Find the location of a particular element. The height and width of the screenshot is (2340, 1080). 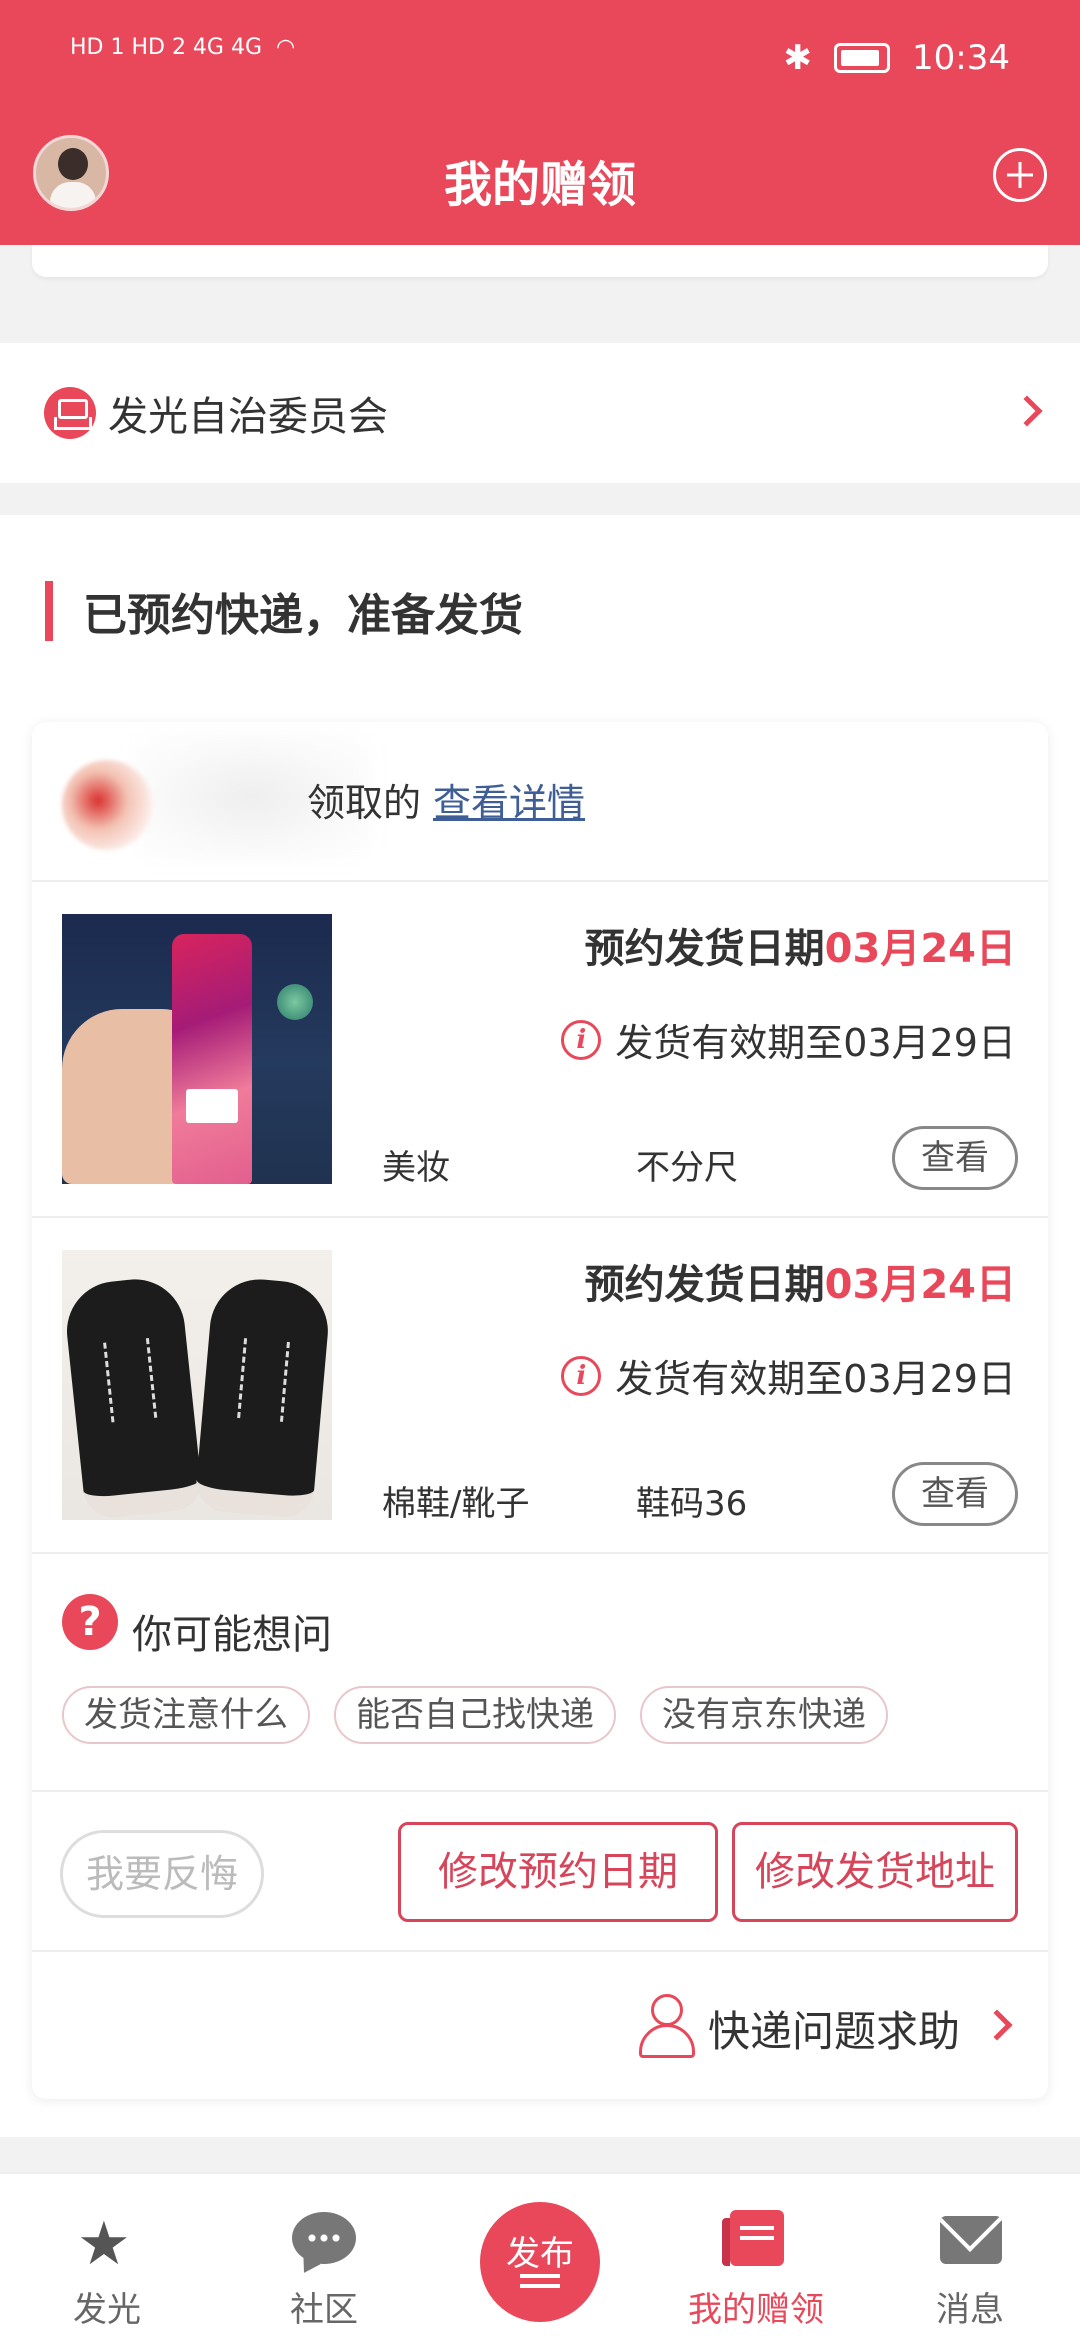

bubble-dots is located at coordinates (324, 2238).